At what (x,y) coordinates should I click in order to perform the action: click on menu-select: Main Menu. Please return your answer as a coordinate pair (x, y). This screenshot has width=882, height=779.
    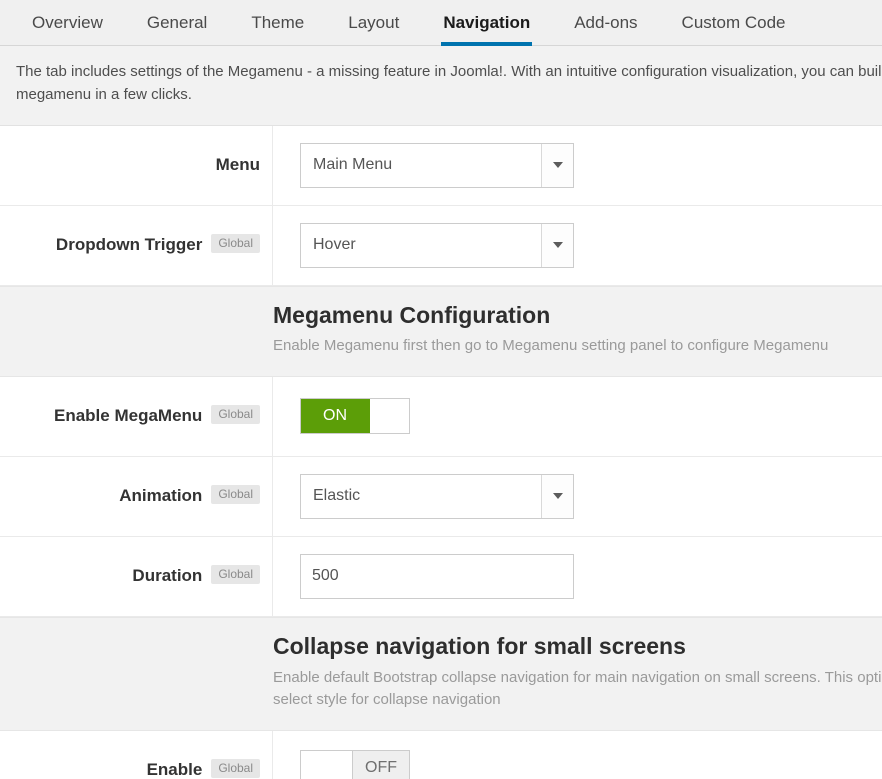
    Looking at the image, I should click on (437, 165).